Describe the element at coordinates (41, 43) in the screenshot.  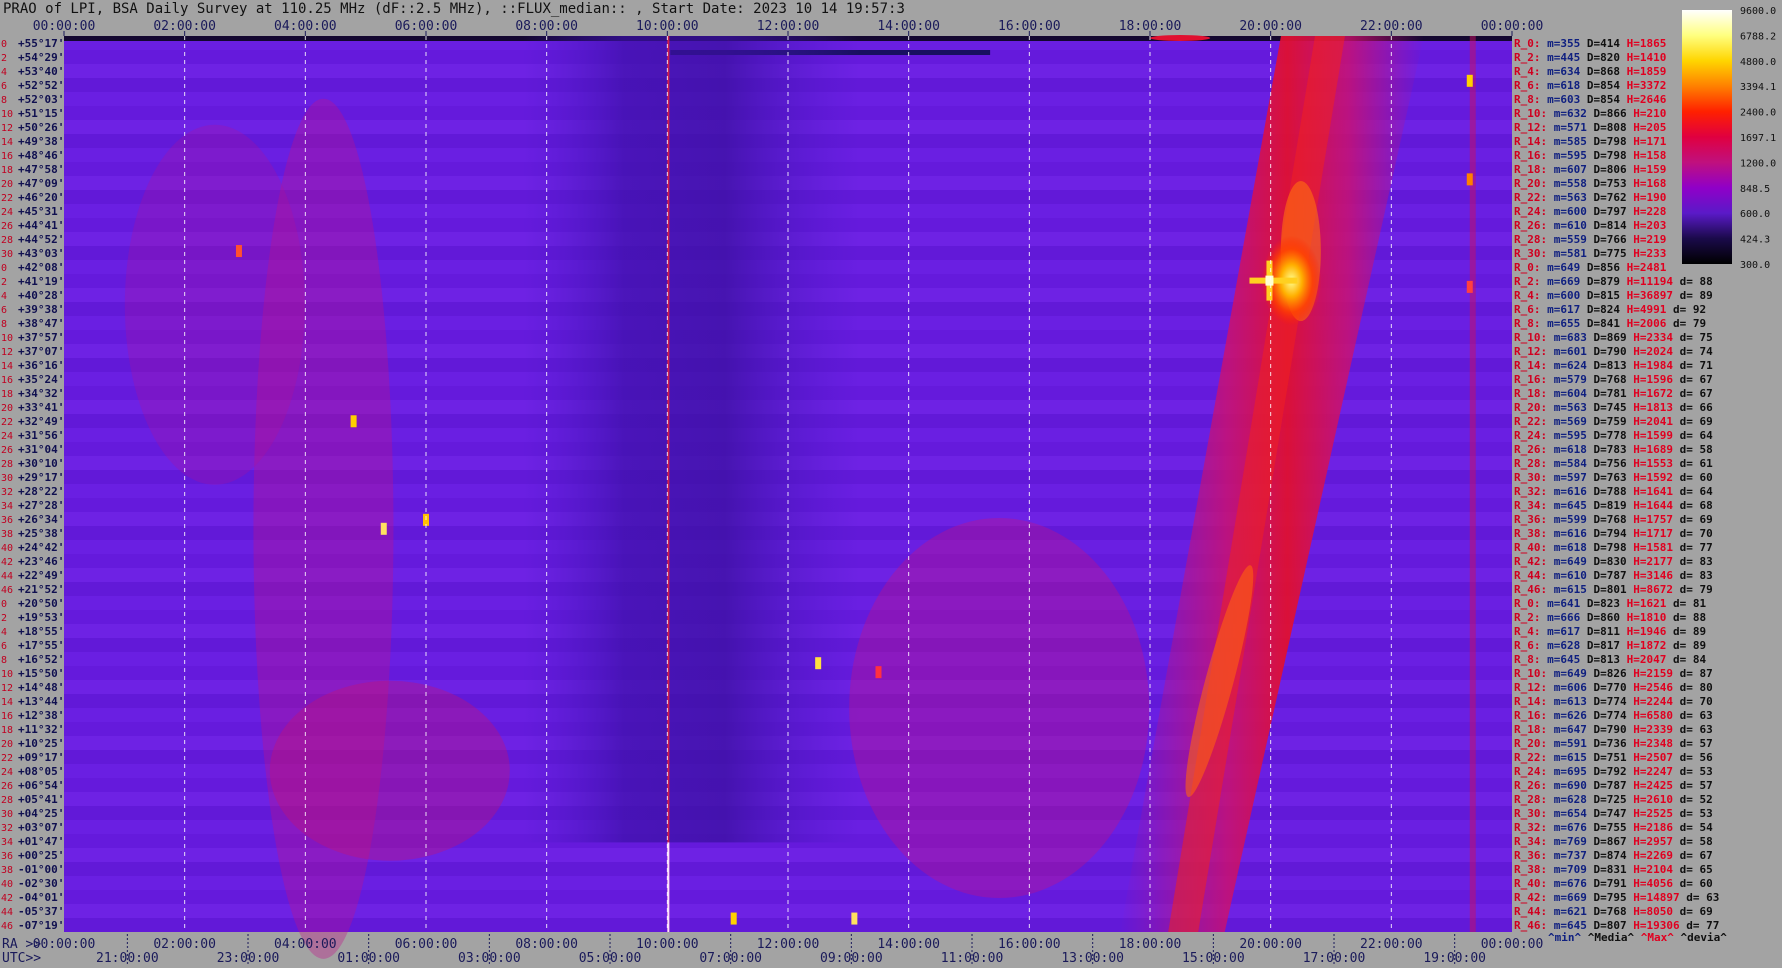
I see `declination-label: +55°17'` at that location.